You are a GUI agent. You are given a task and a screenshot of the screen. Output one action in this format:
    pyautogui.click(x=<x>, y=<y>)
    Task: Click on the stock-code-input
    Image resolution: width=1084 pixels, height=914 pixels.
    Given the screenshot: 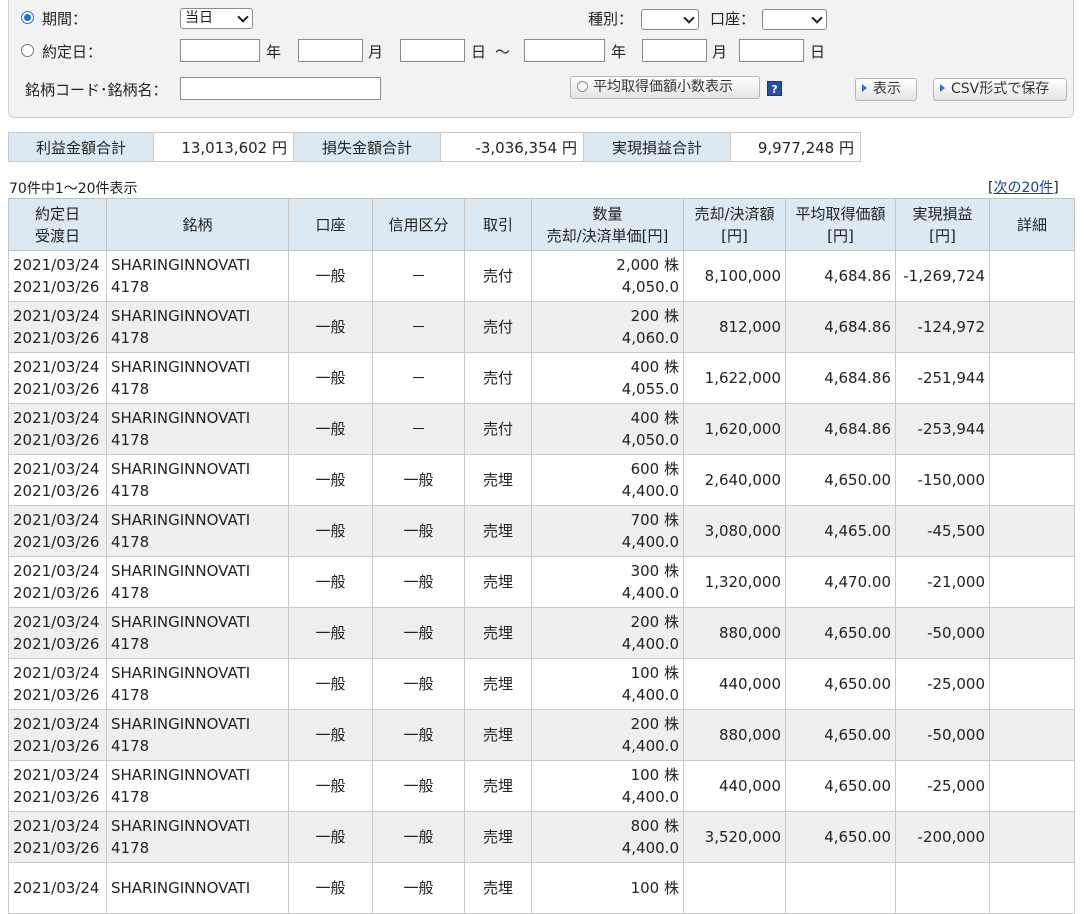 What is the action you would take?
    pyautogui.click(x=280, y=88)
    